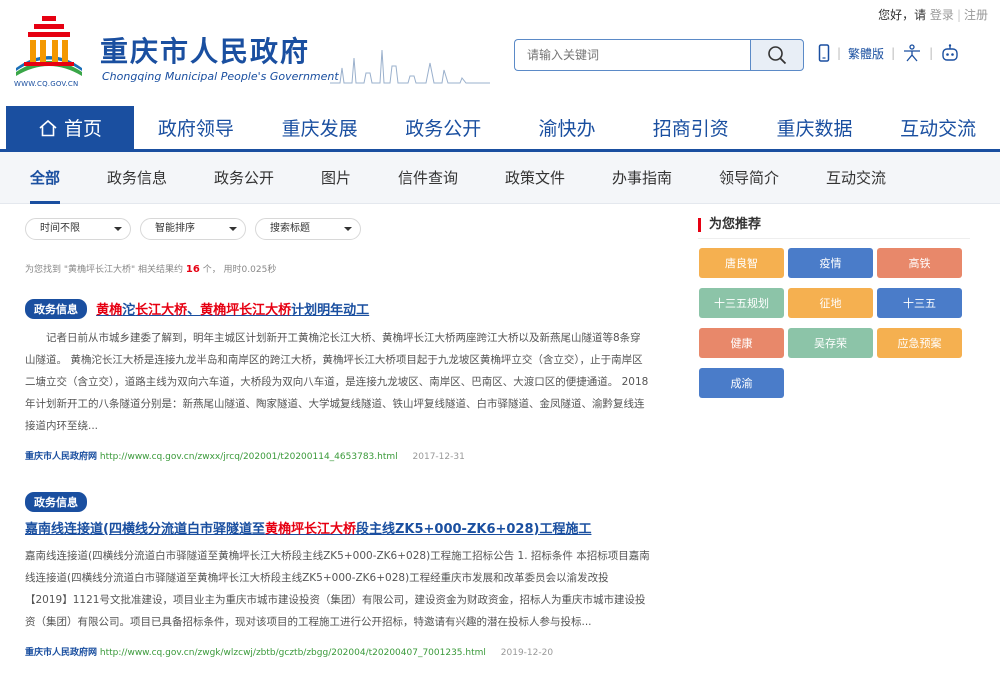 Image resolution: width=1000 pixels, height=694 pixels. I want to click on recommend-tag: 高铁, so click(919, 263).